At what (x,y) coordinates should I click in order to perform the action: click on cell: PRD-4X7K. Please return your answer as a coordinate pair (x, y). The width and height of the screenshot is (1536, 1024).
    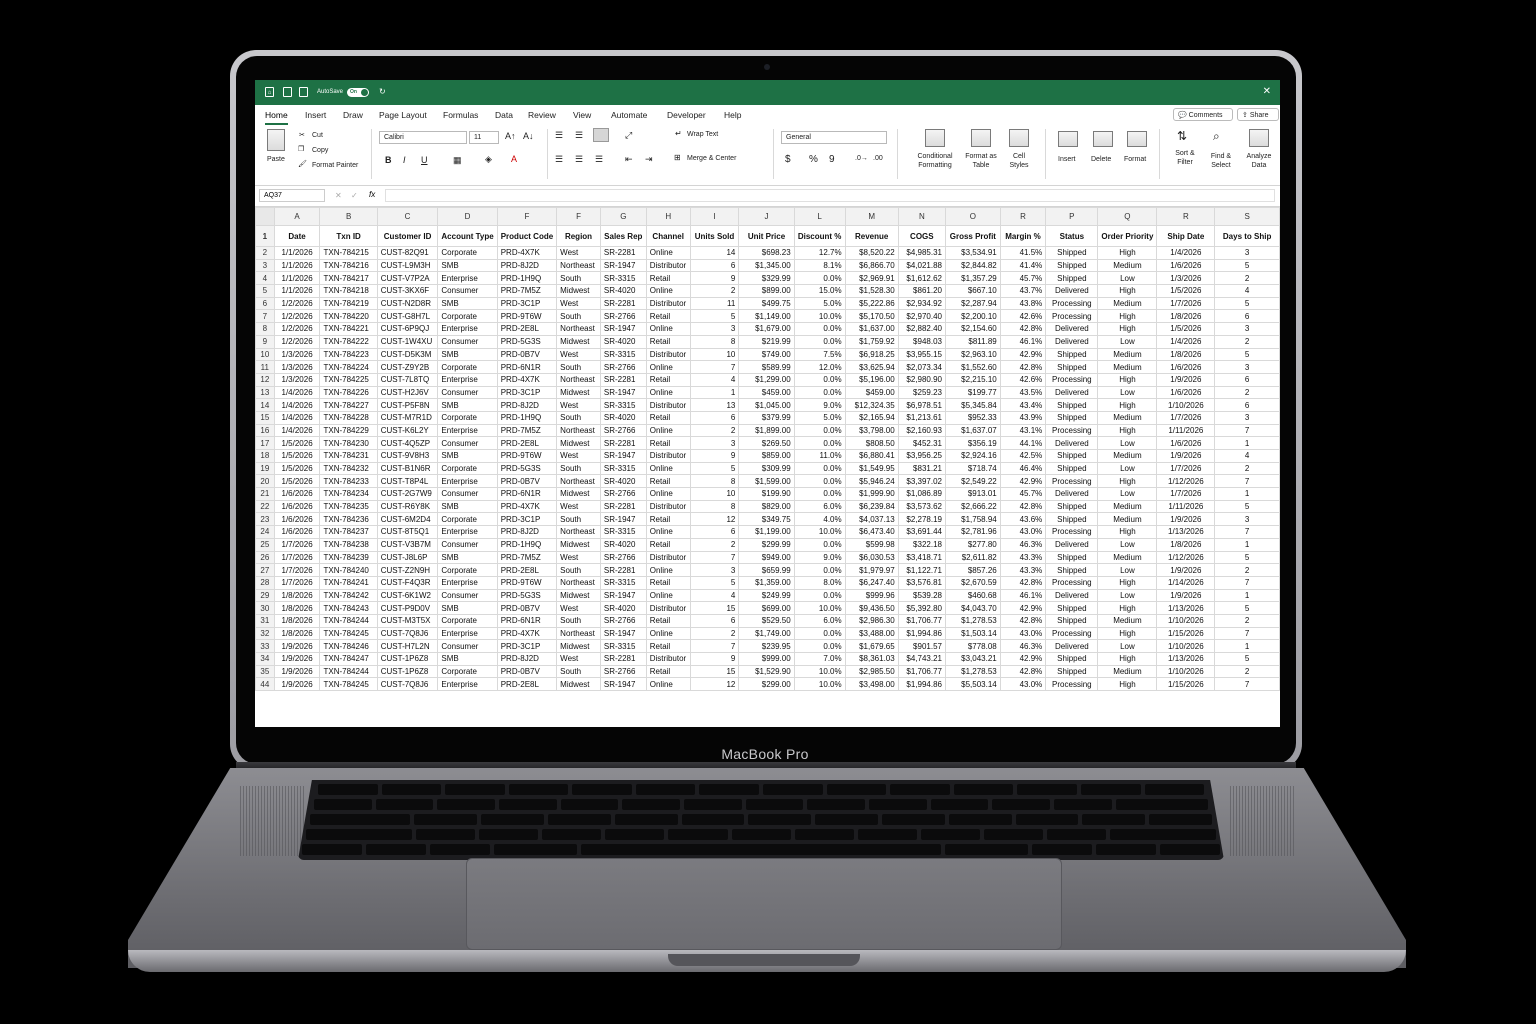
    Looking at the image, I should click on (527, 253).